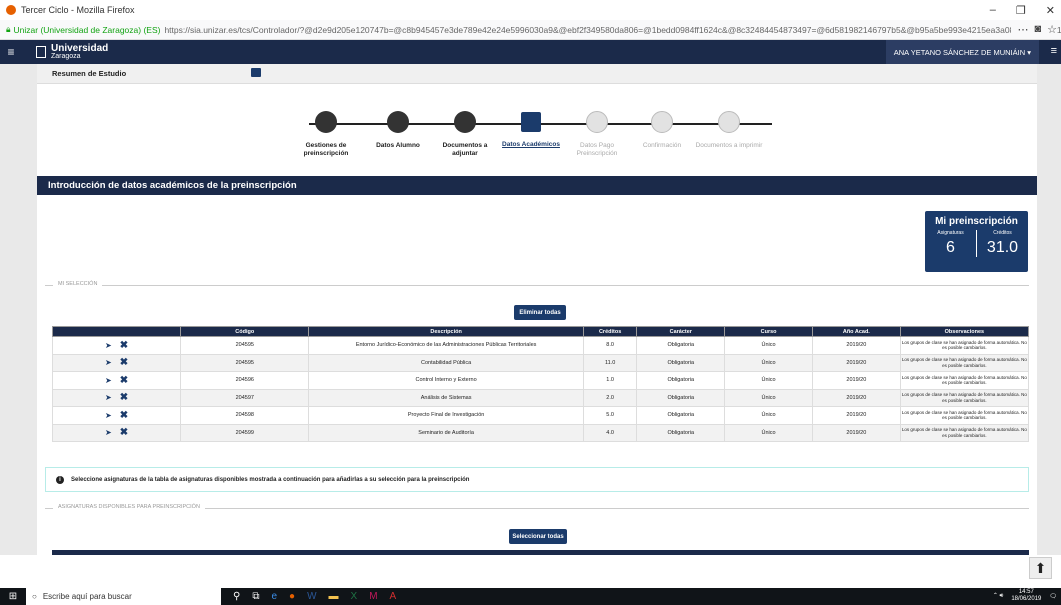  What do you see at coordinates (326, 134) in the screenshot?
I see `step-gestiones: Gestiones de preinscripción` at bounding box center [326, 134].